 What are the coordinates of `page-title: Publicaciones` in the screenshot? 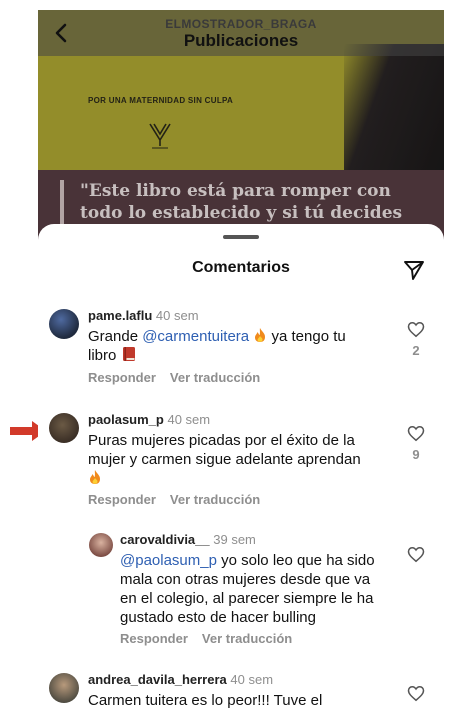 It's located at (241, 40).